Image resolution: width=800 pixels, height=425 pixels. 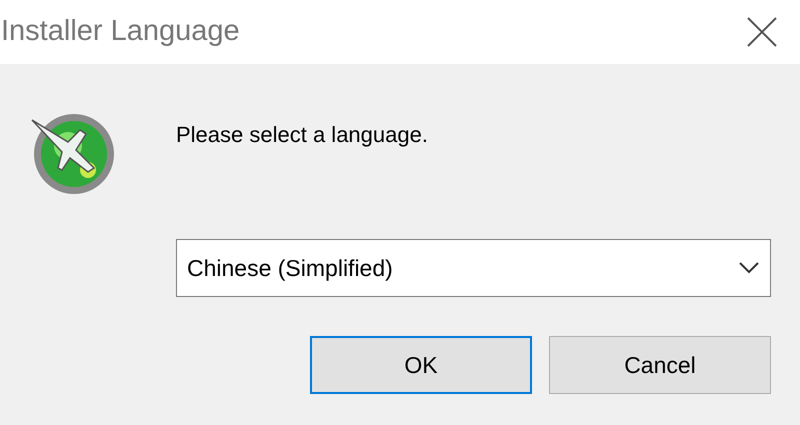 I want to click on prompt-text: Please select a language., so click(x=302, y=135).